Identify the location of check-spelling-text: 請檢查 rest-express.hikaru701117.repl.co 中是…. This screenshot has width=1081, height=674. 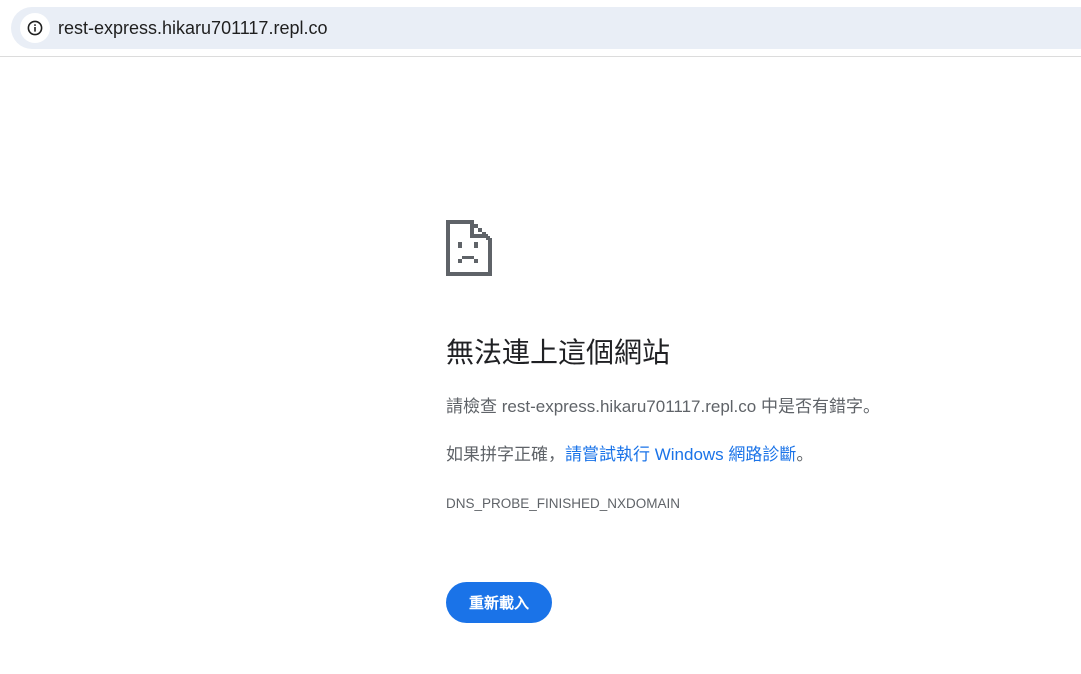
(663, 407).